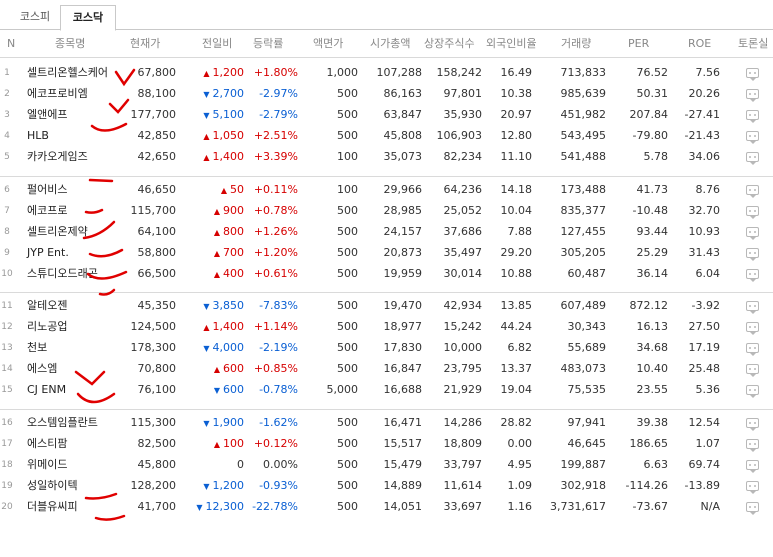 This screenshot has width=773, height=557. I want to click on change-amount: 3,850, so click(228, 305).